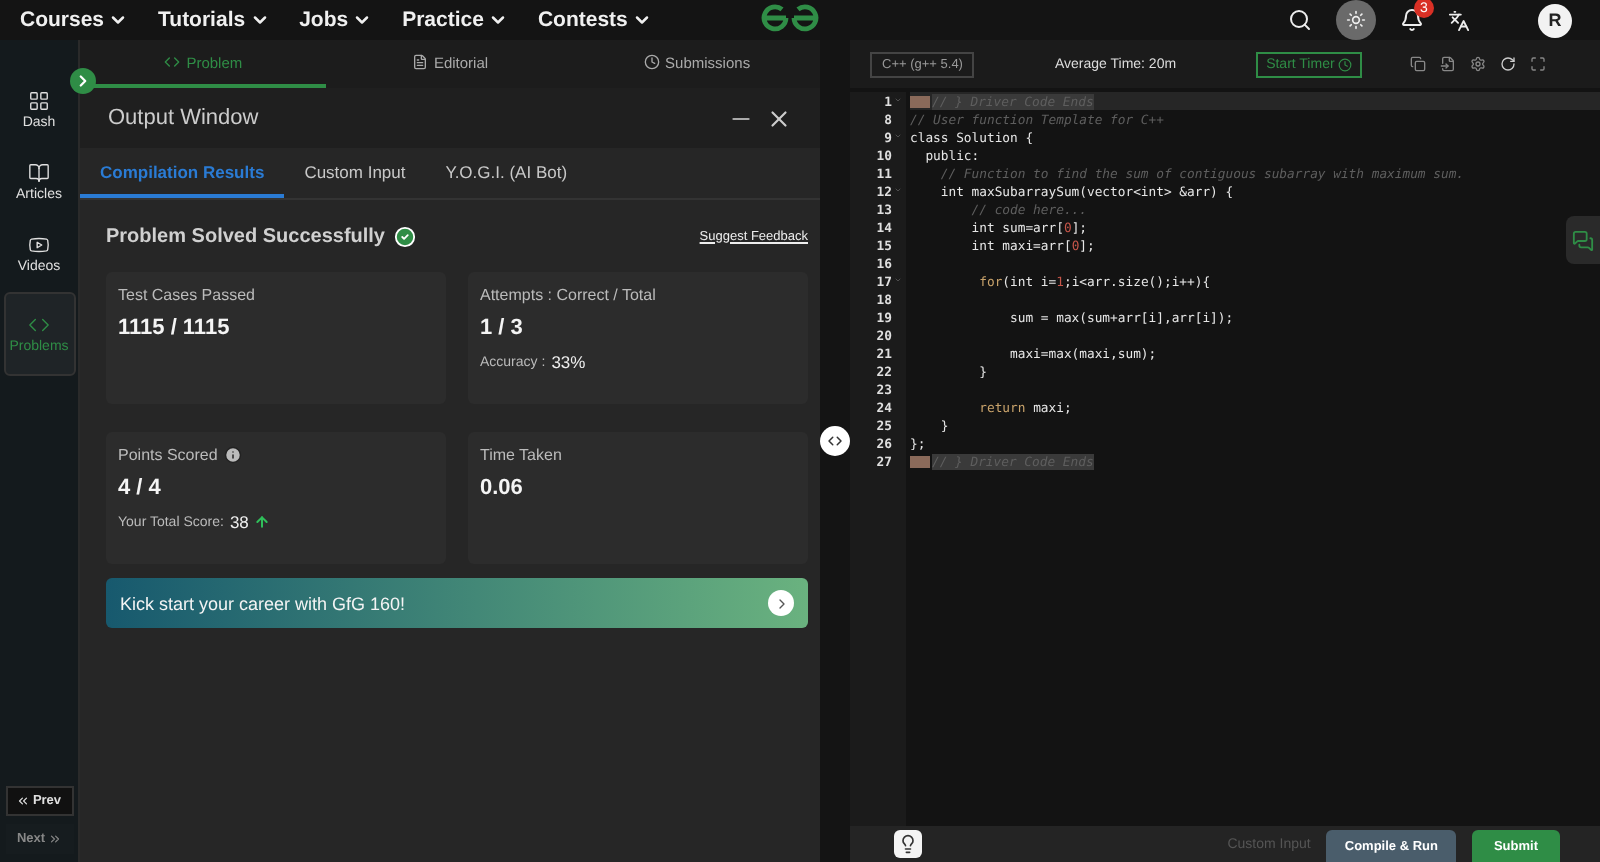 This screenshot has width=1600, height=862. What do you see at coordinates (1300, 20) in the screenshot?
I see `search-icon` at bounding box center [1300, 20].